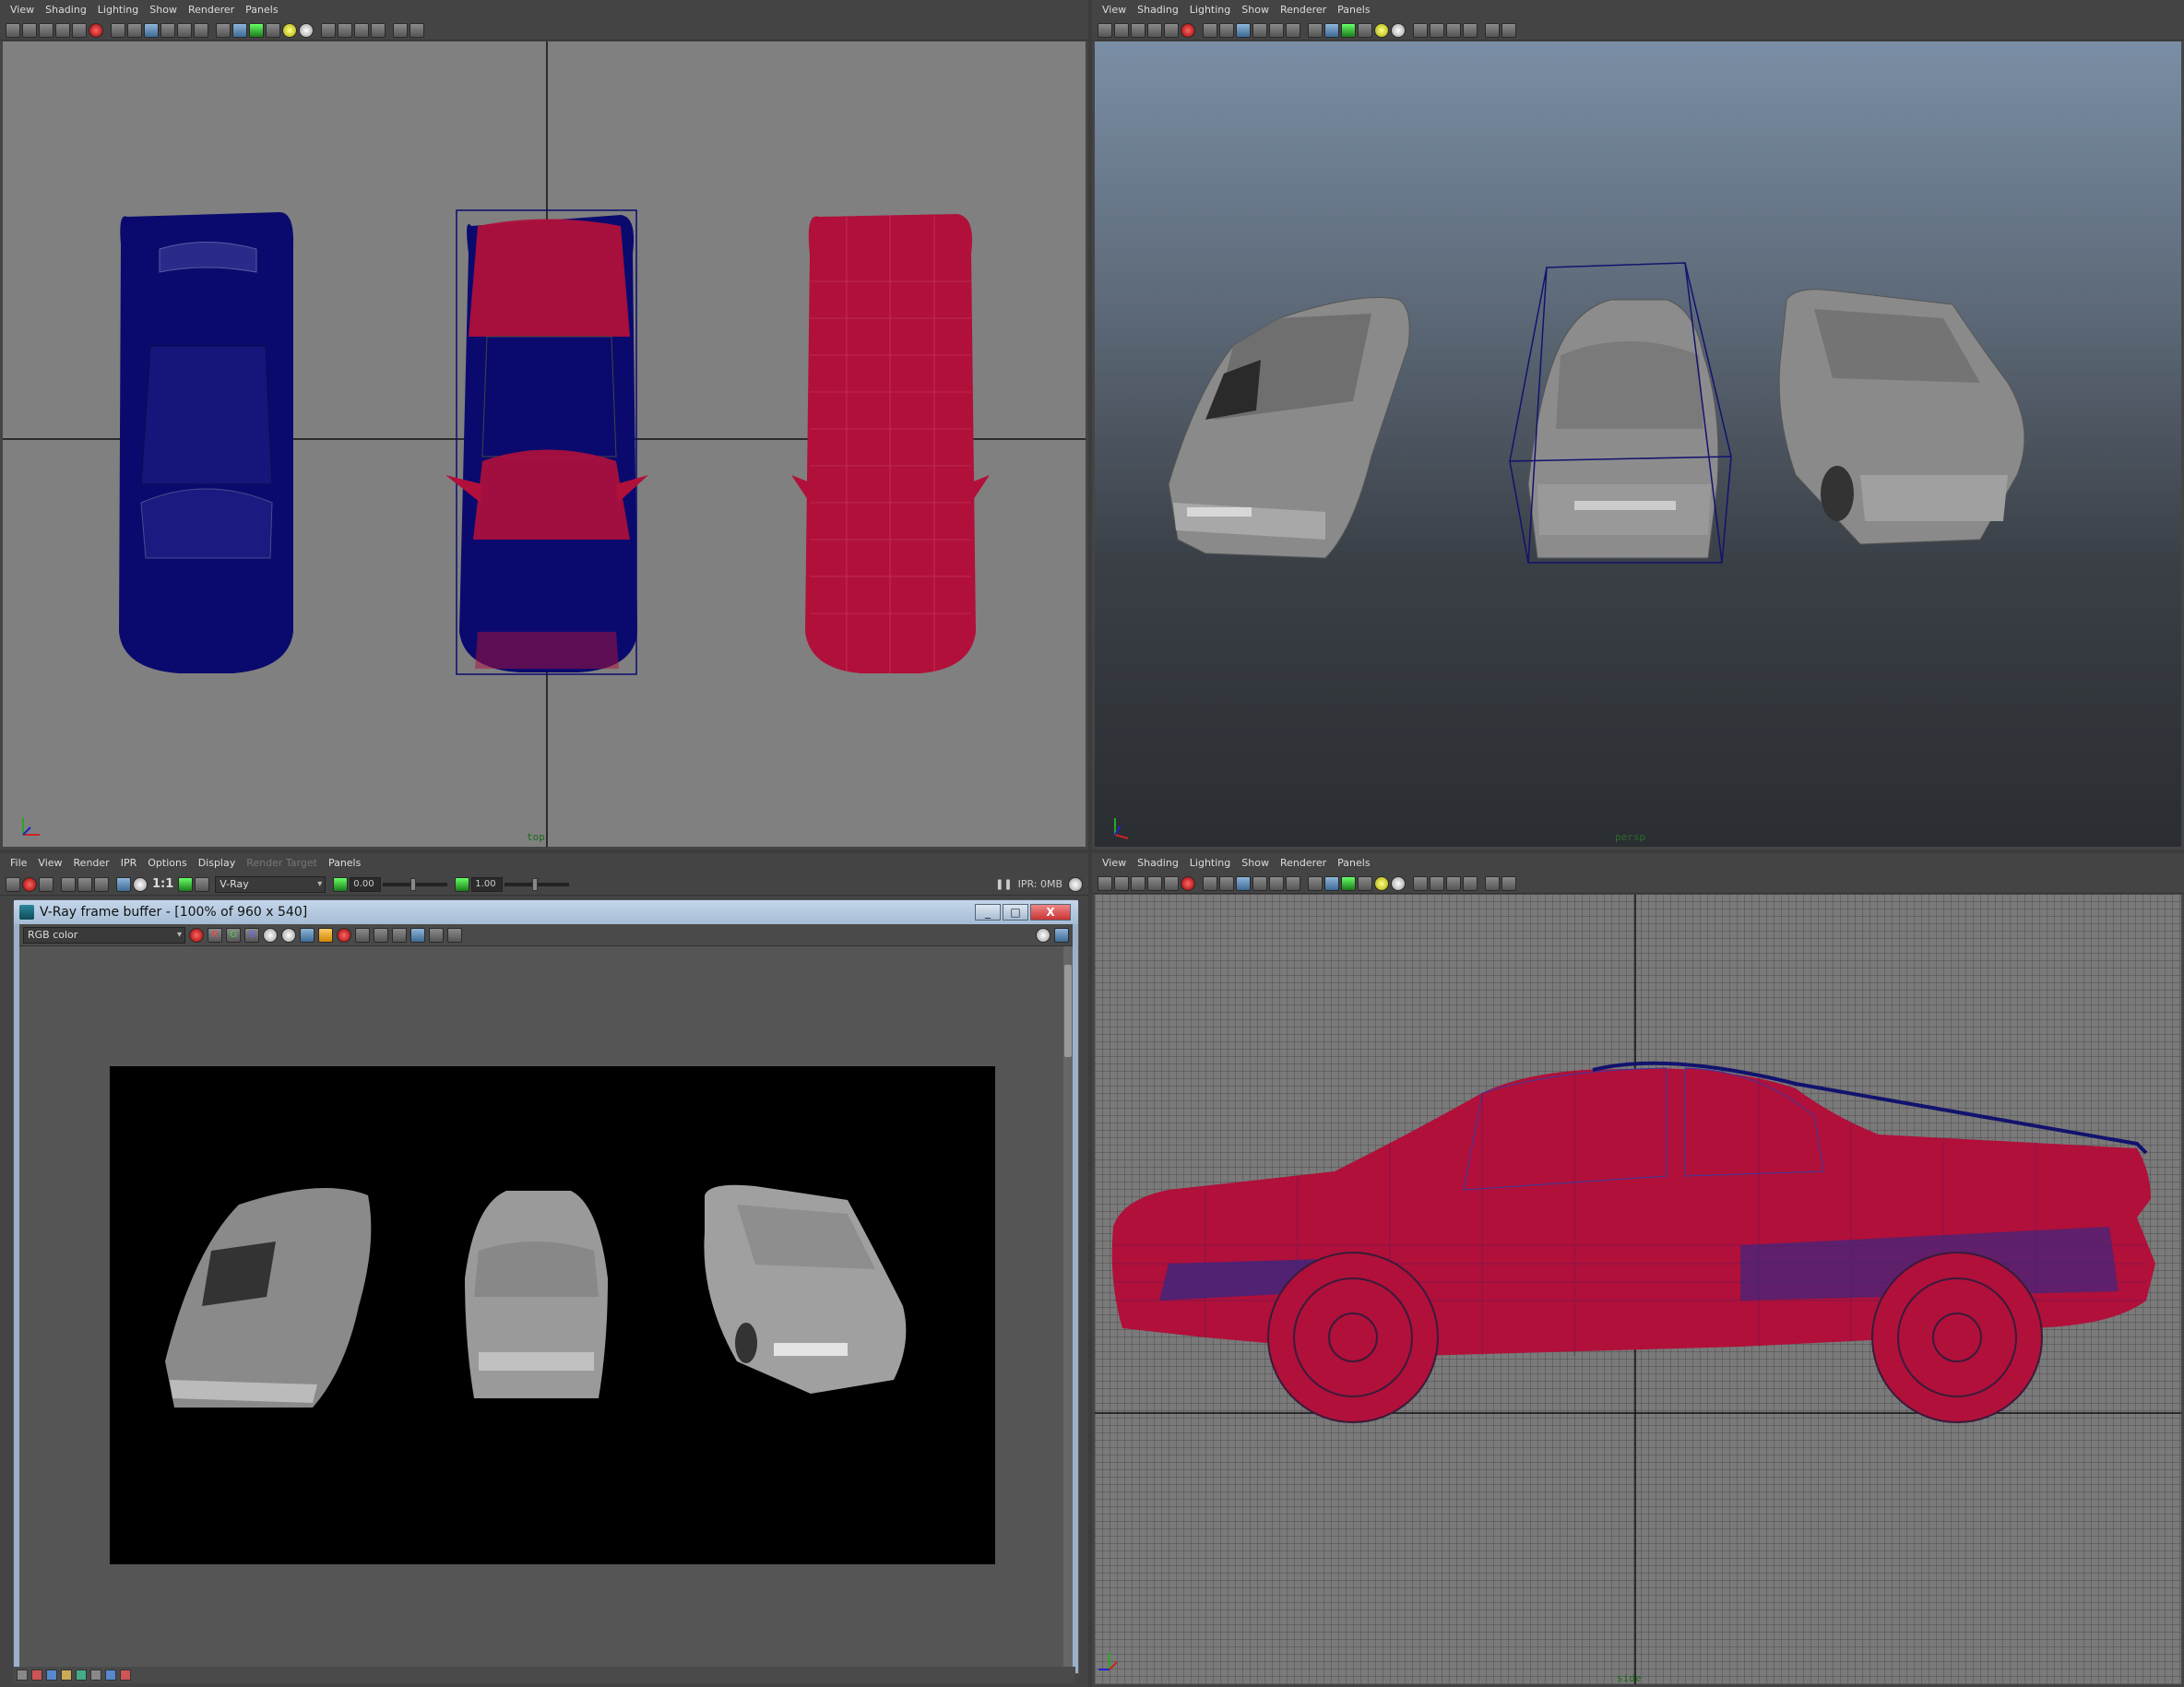 Image resolution: width=2184 pixels, height=1687 pixels. I want to click on pause-icon: ❚❚, so click(1003, 884).